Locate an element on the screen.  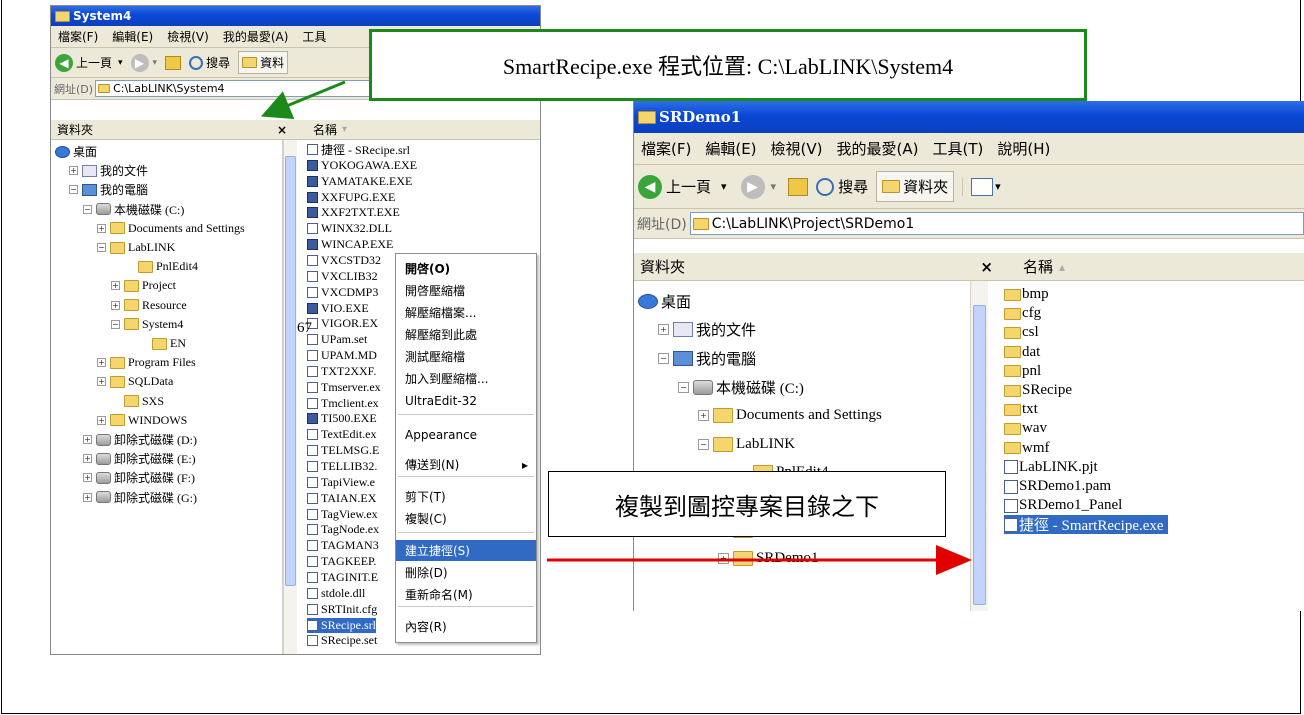
right-tree-scrollbar is located at coordinates (979, 446).